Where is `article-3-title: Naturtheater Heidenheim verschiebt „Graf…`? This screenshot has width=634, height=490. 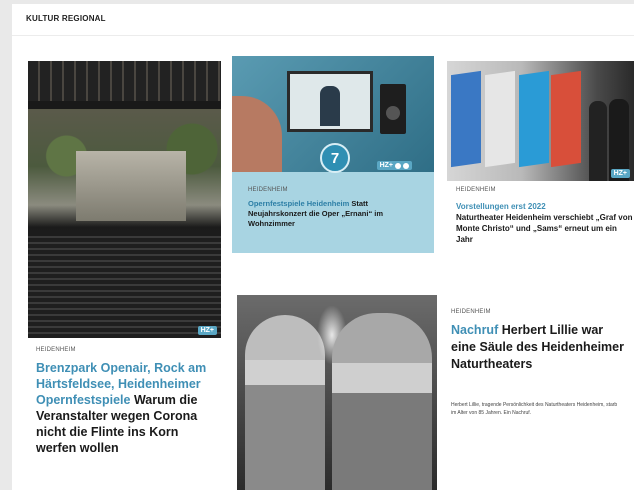 article-3-title: Naturtheater Heidenheim verschiebt „Graf… is located at coordinates (544, 228).